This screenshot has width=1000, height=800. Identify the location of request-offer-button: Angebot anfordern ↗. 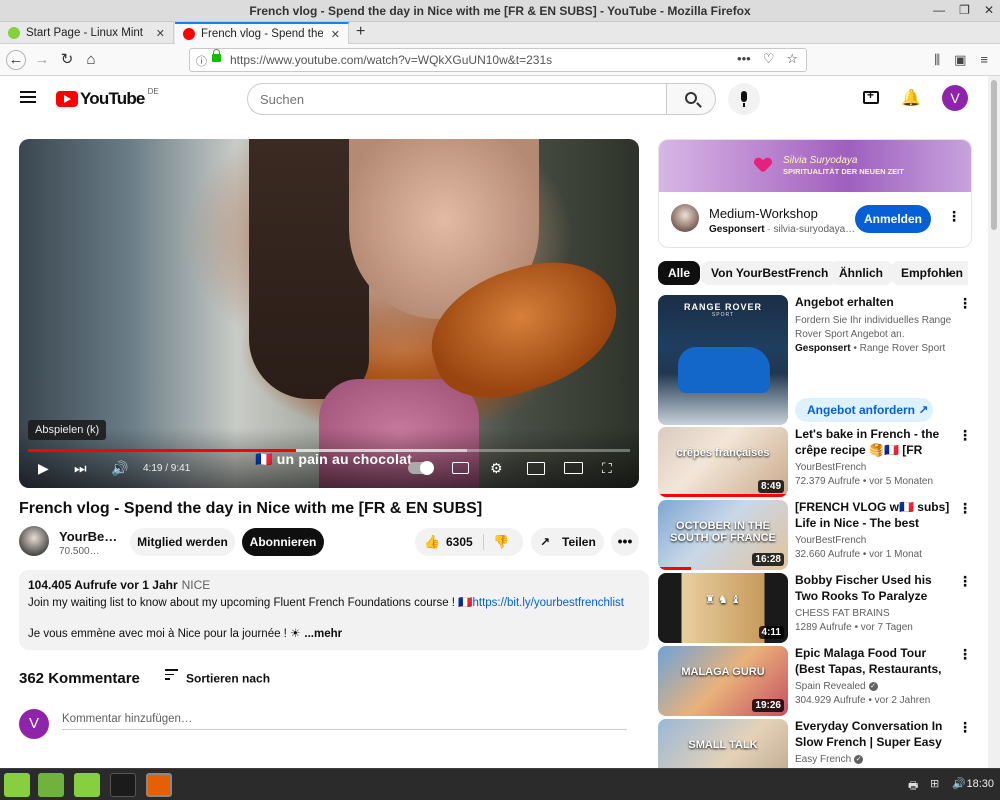
(864, 410).